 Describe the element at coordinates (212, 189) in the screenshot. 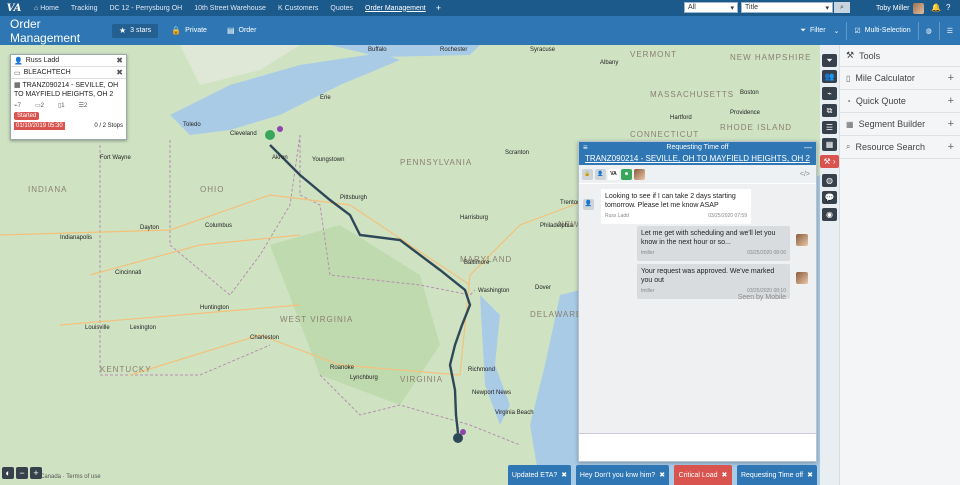

I see `state-label: OHIO` at that location.